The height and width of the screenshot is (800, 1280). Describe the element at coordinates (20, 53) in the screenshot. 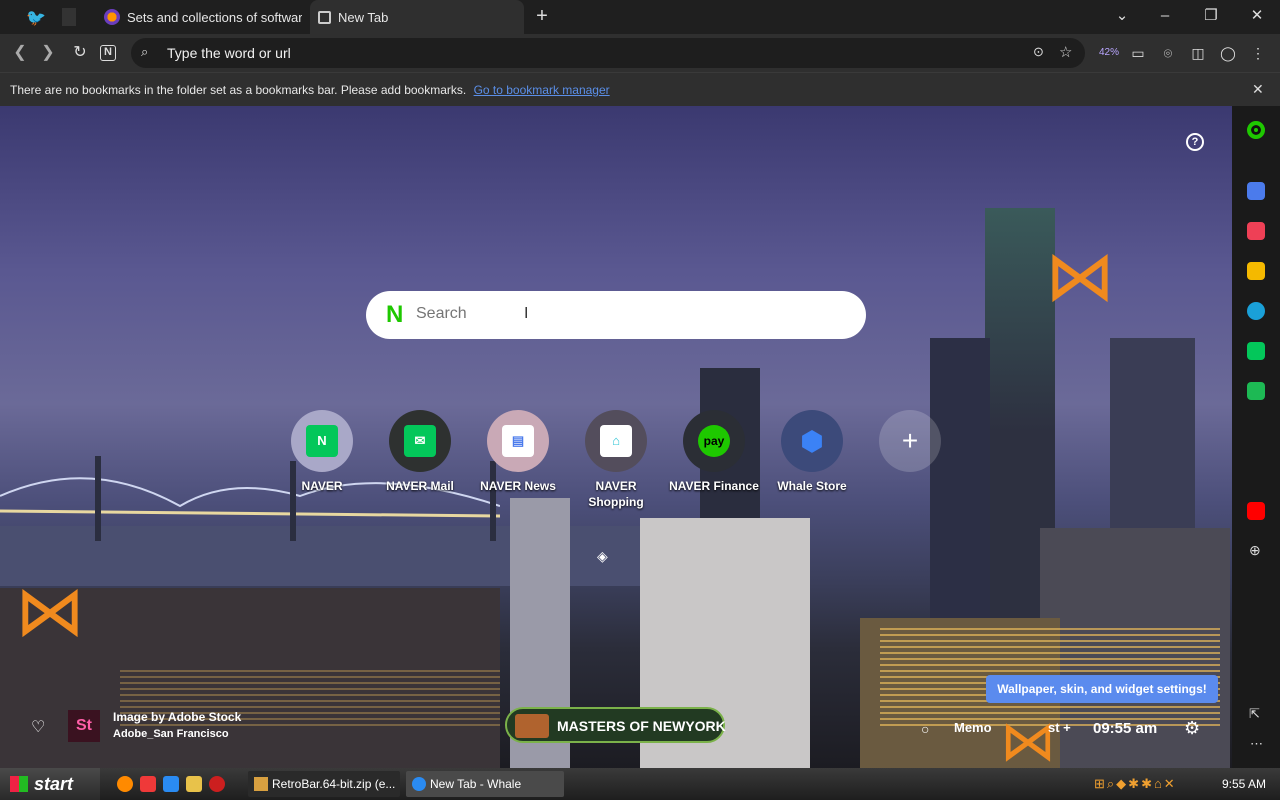

I see `back-button: ❮` at that location.